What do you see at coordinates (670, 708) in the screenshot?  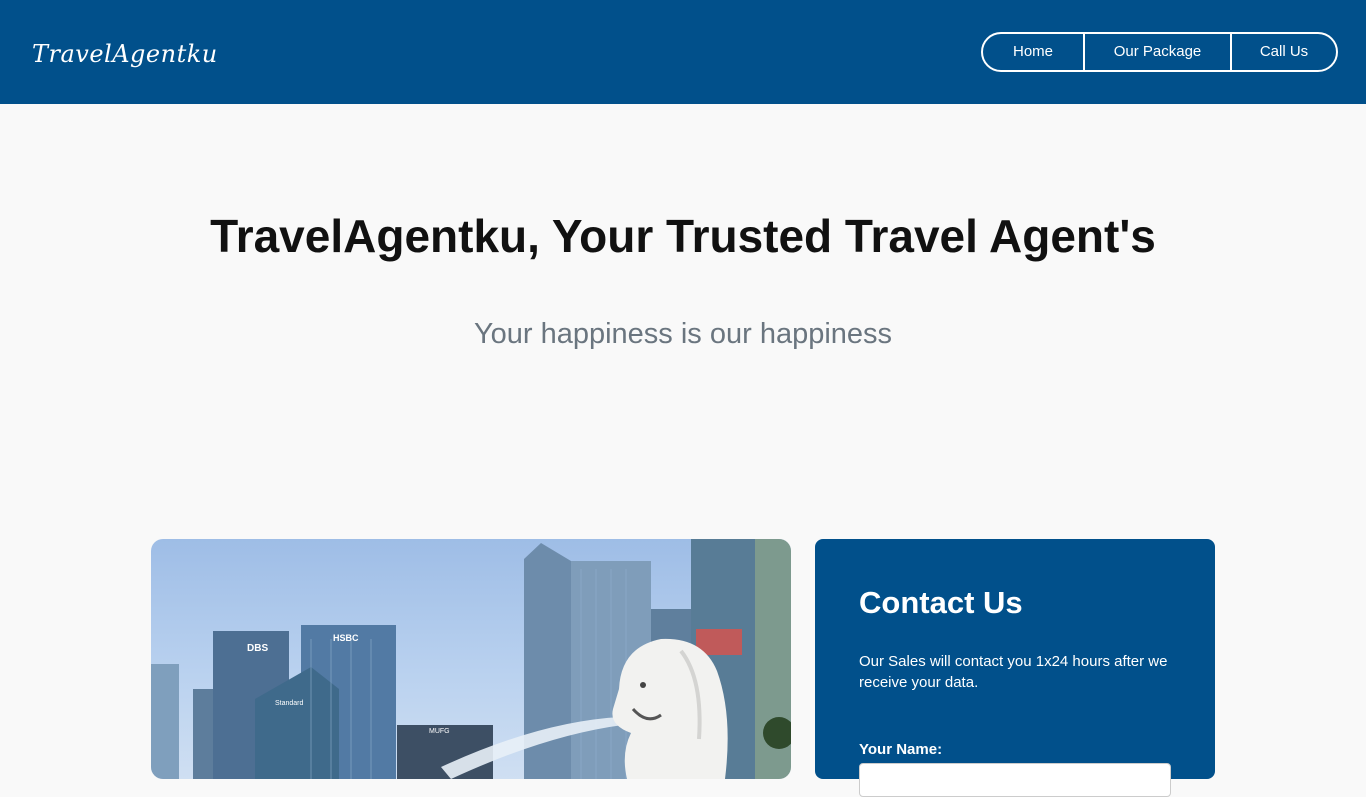 I see `merlion-statue` at bounding box center [670, 708].